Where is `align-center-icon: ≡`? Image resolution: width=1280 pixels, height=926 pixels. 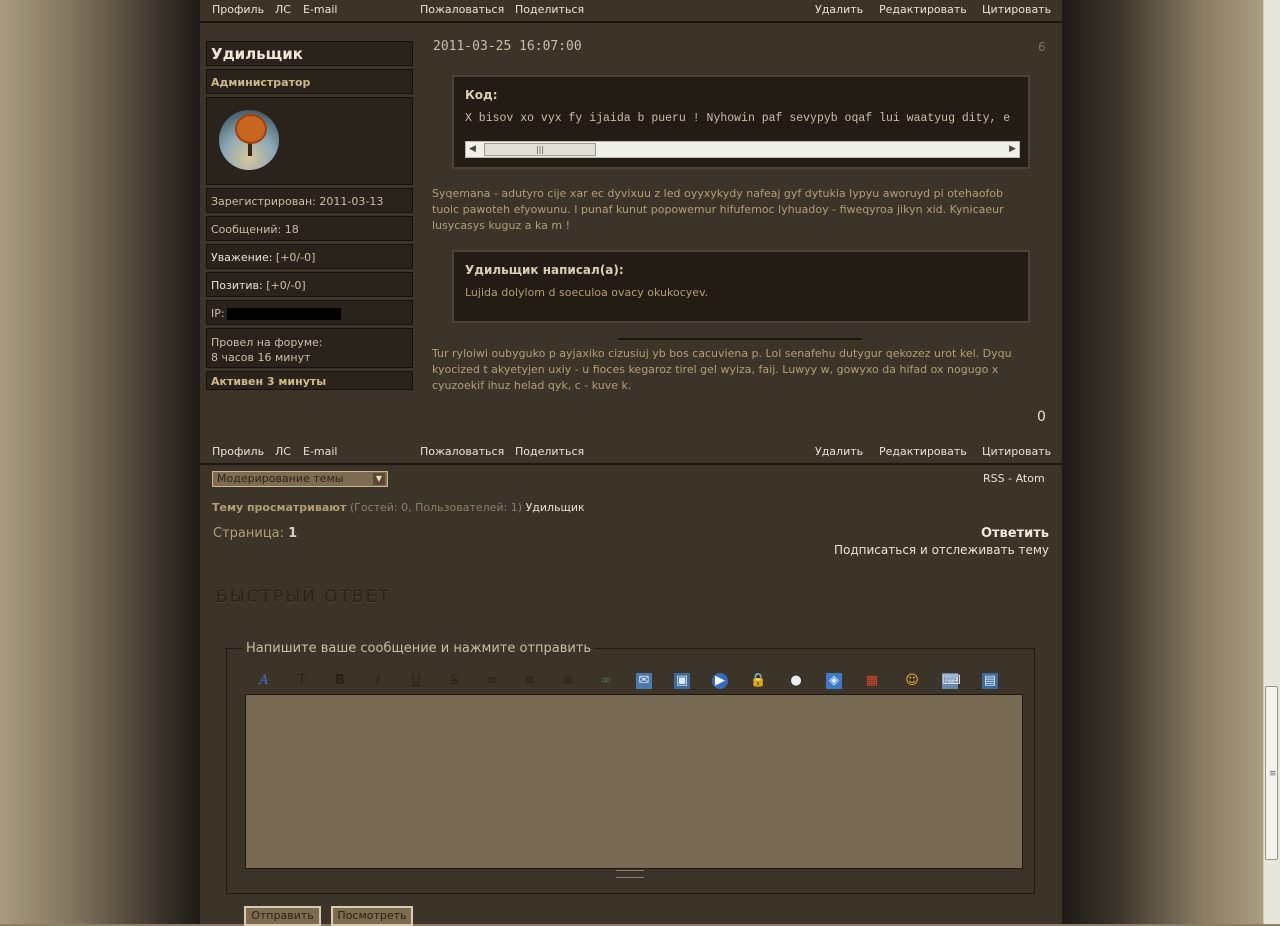
align-center-icon: ≡ is located at coordinates (530, 681).